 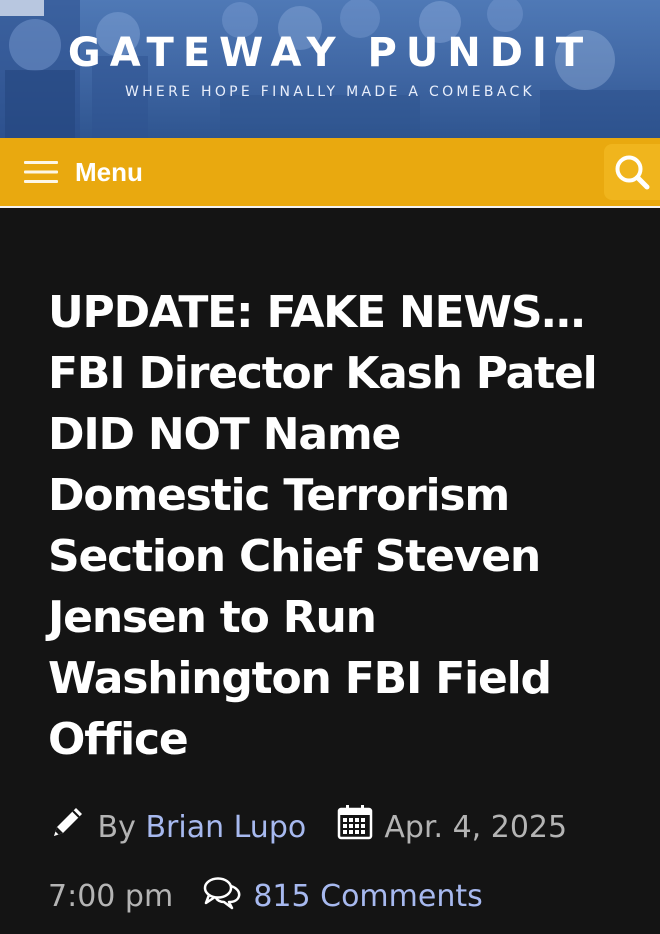 What do you see at coordinates (111, 896) in the screenshot?
I see `article-time: 7:00 pm` at bounding box center [111, 896].